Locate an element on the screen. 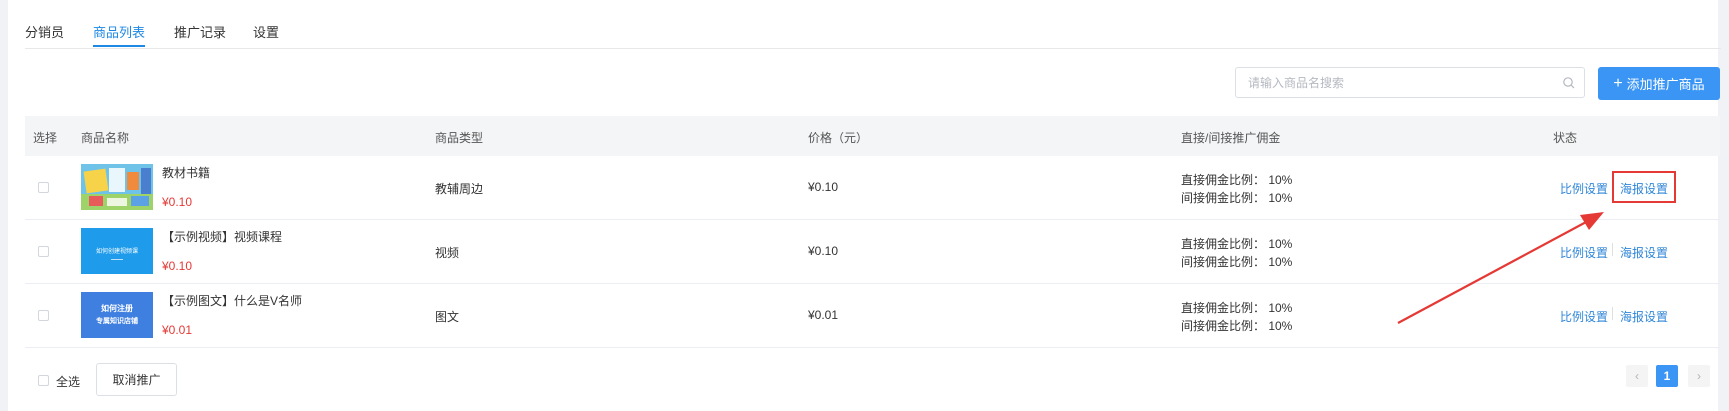 The width and height of the screenshot is (1729, 411). textbook-thumbnail is located at coordinates (117, 187).